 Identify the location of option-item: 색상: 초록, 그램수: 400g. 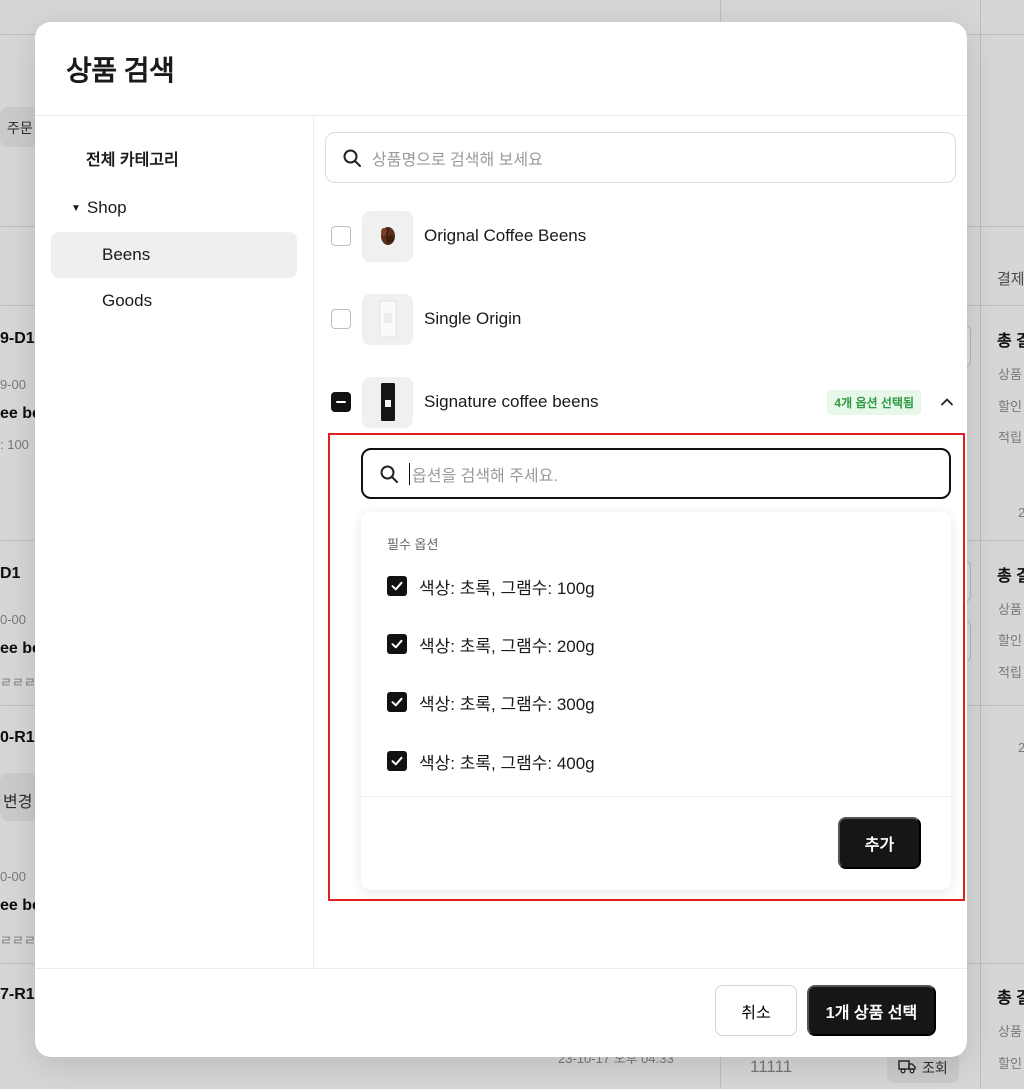
(491, 761).